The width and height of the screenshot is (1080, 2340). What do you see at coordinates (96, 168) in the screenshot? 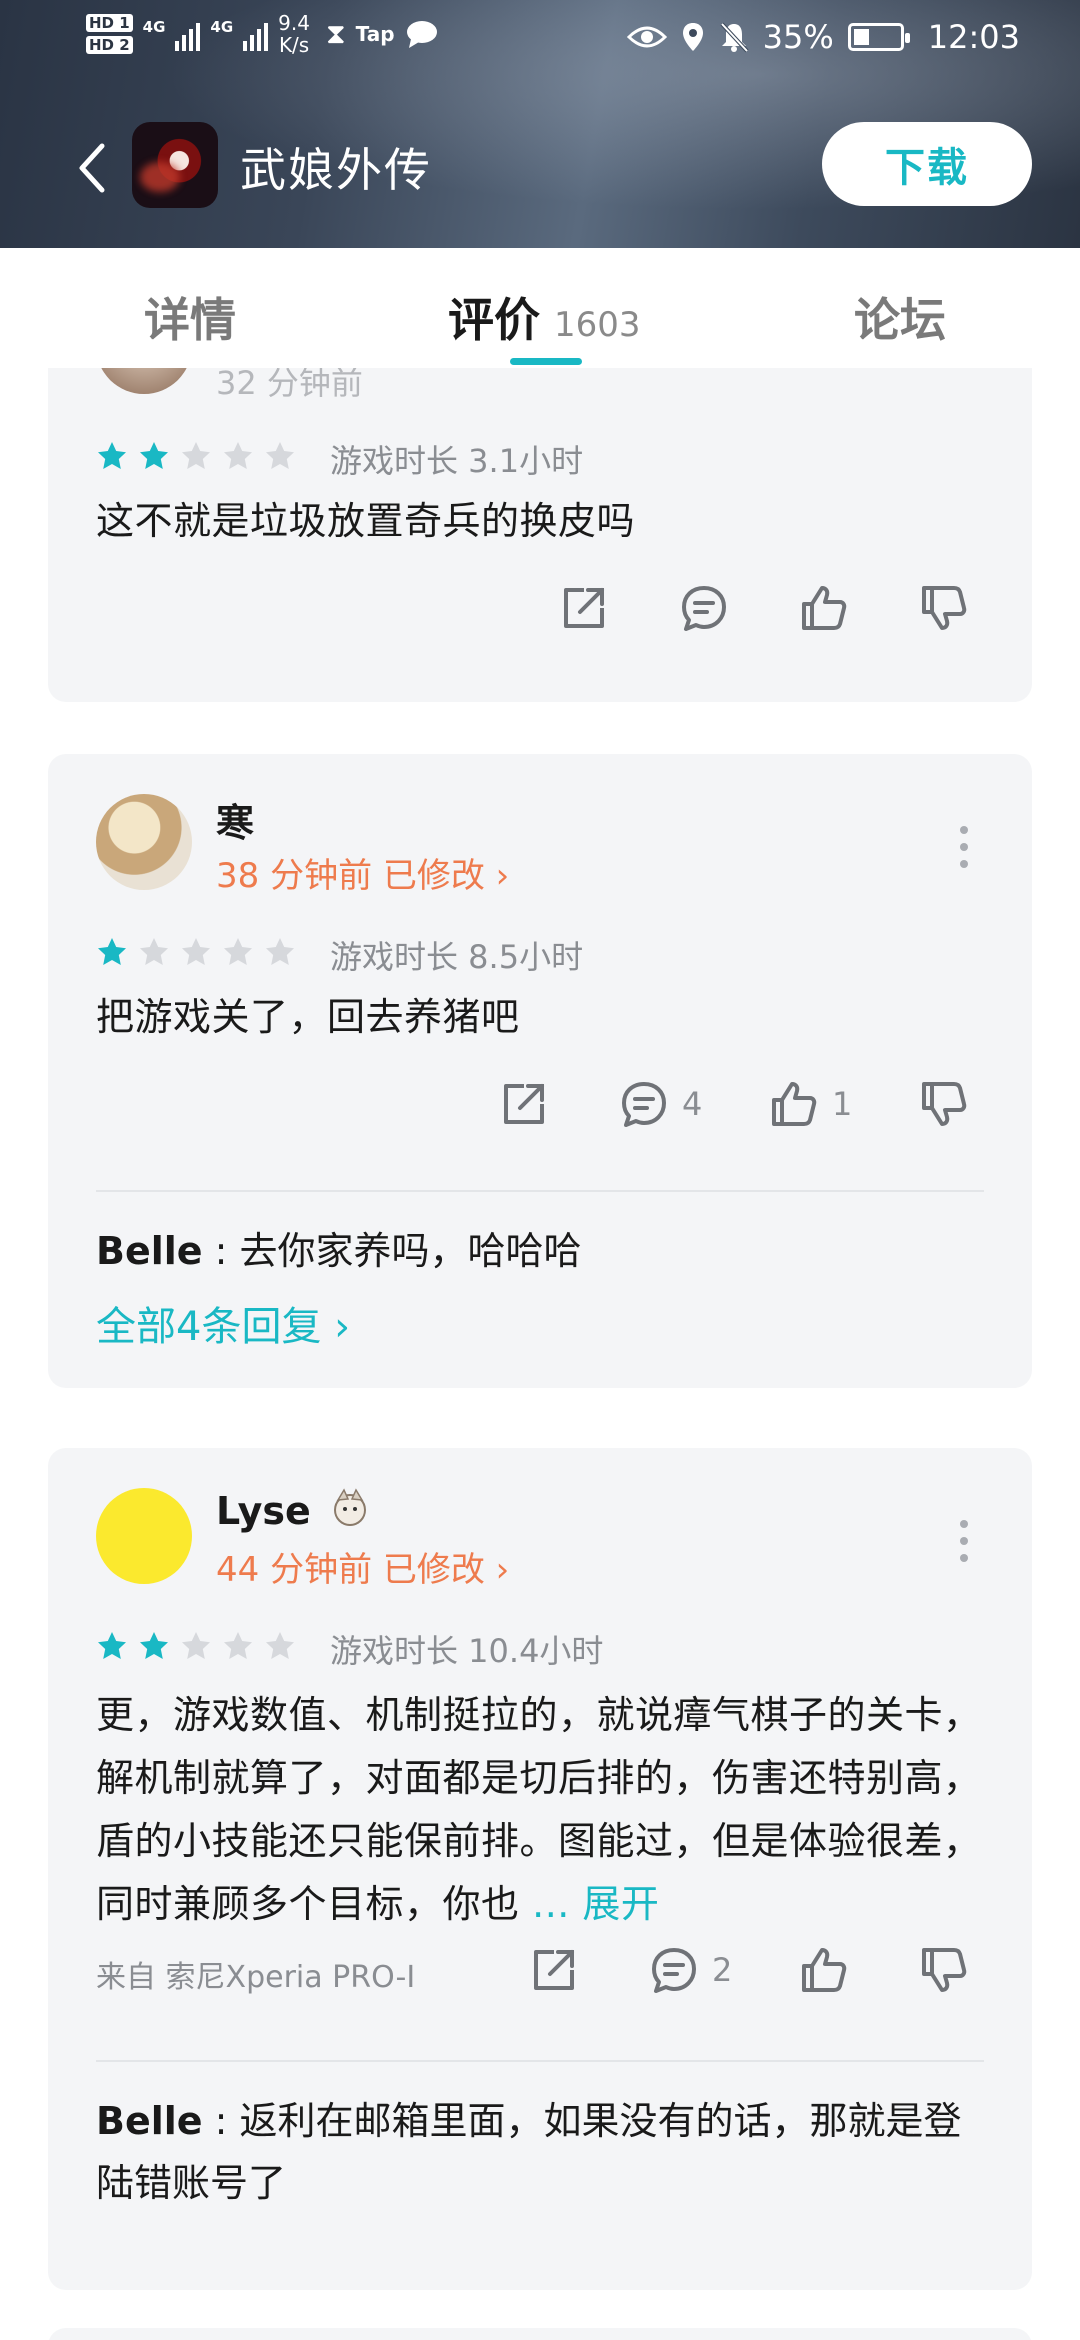
I see `back-arrow-icon` at bounding box center [96, 168].